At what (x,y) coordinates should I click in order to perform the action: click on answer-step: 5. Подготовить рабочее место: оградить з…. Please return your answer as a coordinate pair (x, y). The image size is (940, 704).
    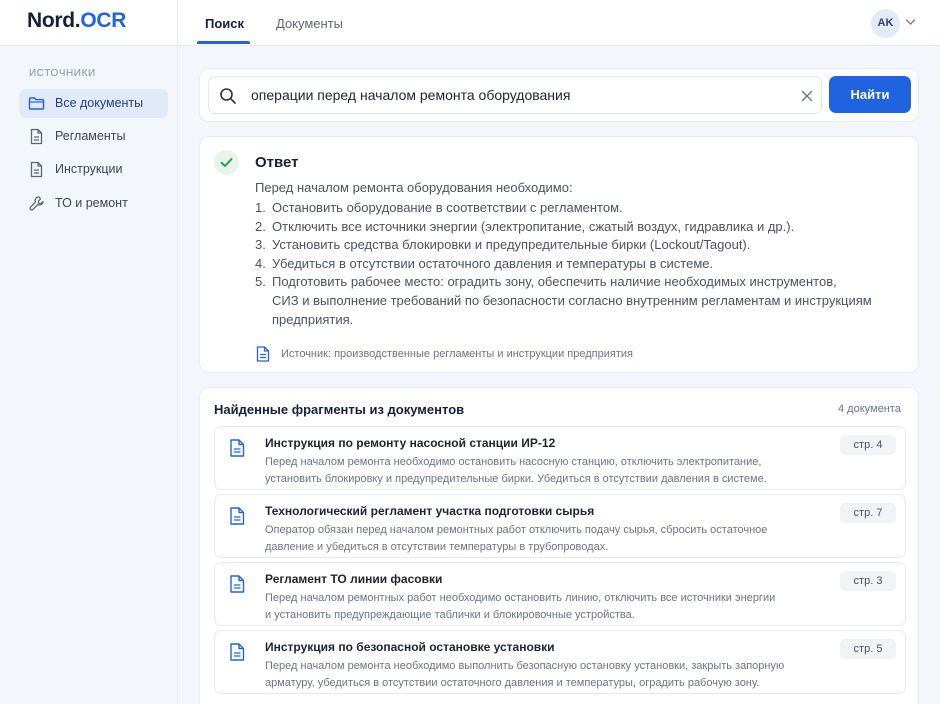
    Looking at the image, I should click on (565, 301).